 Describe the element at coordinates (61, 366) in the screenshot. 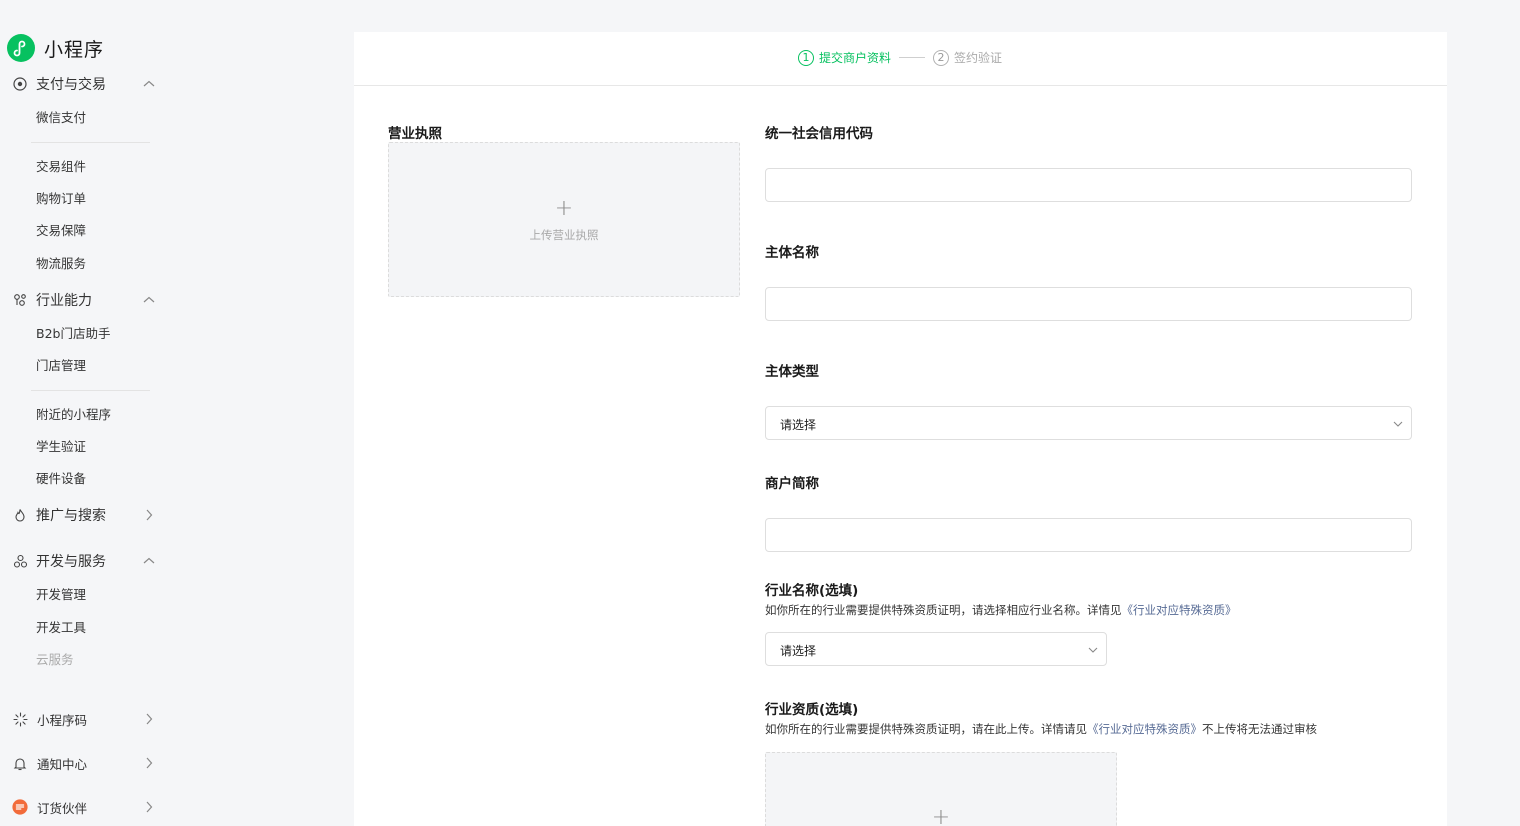

I see `sidebar-item-store-manage: 门店管理` at that location.